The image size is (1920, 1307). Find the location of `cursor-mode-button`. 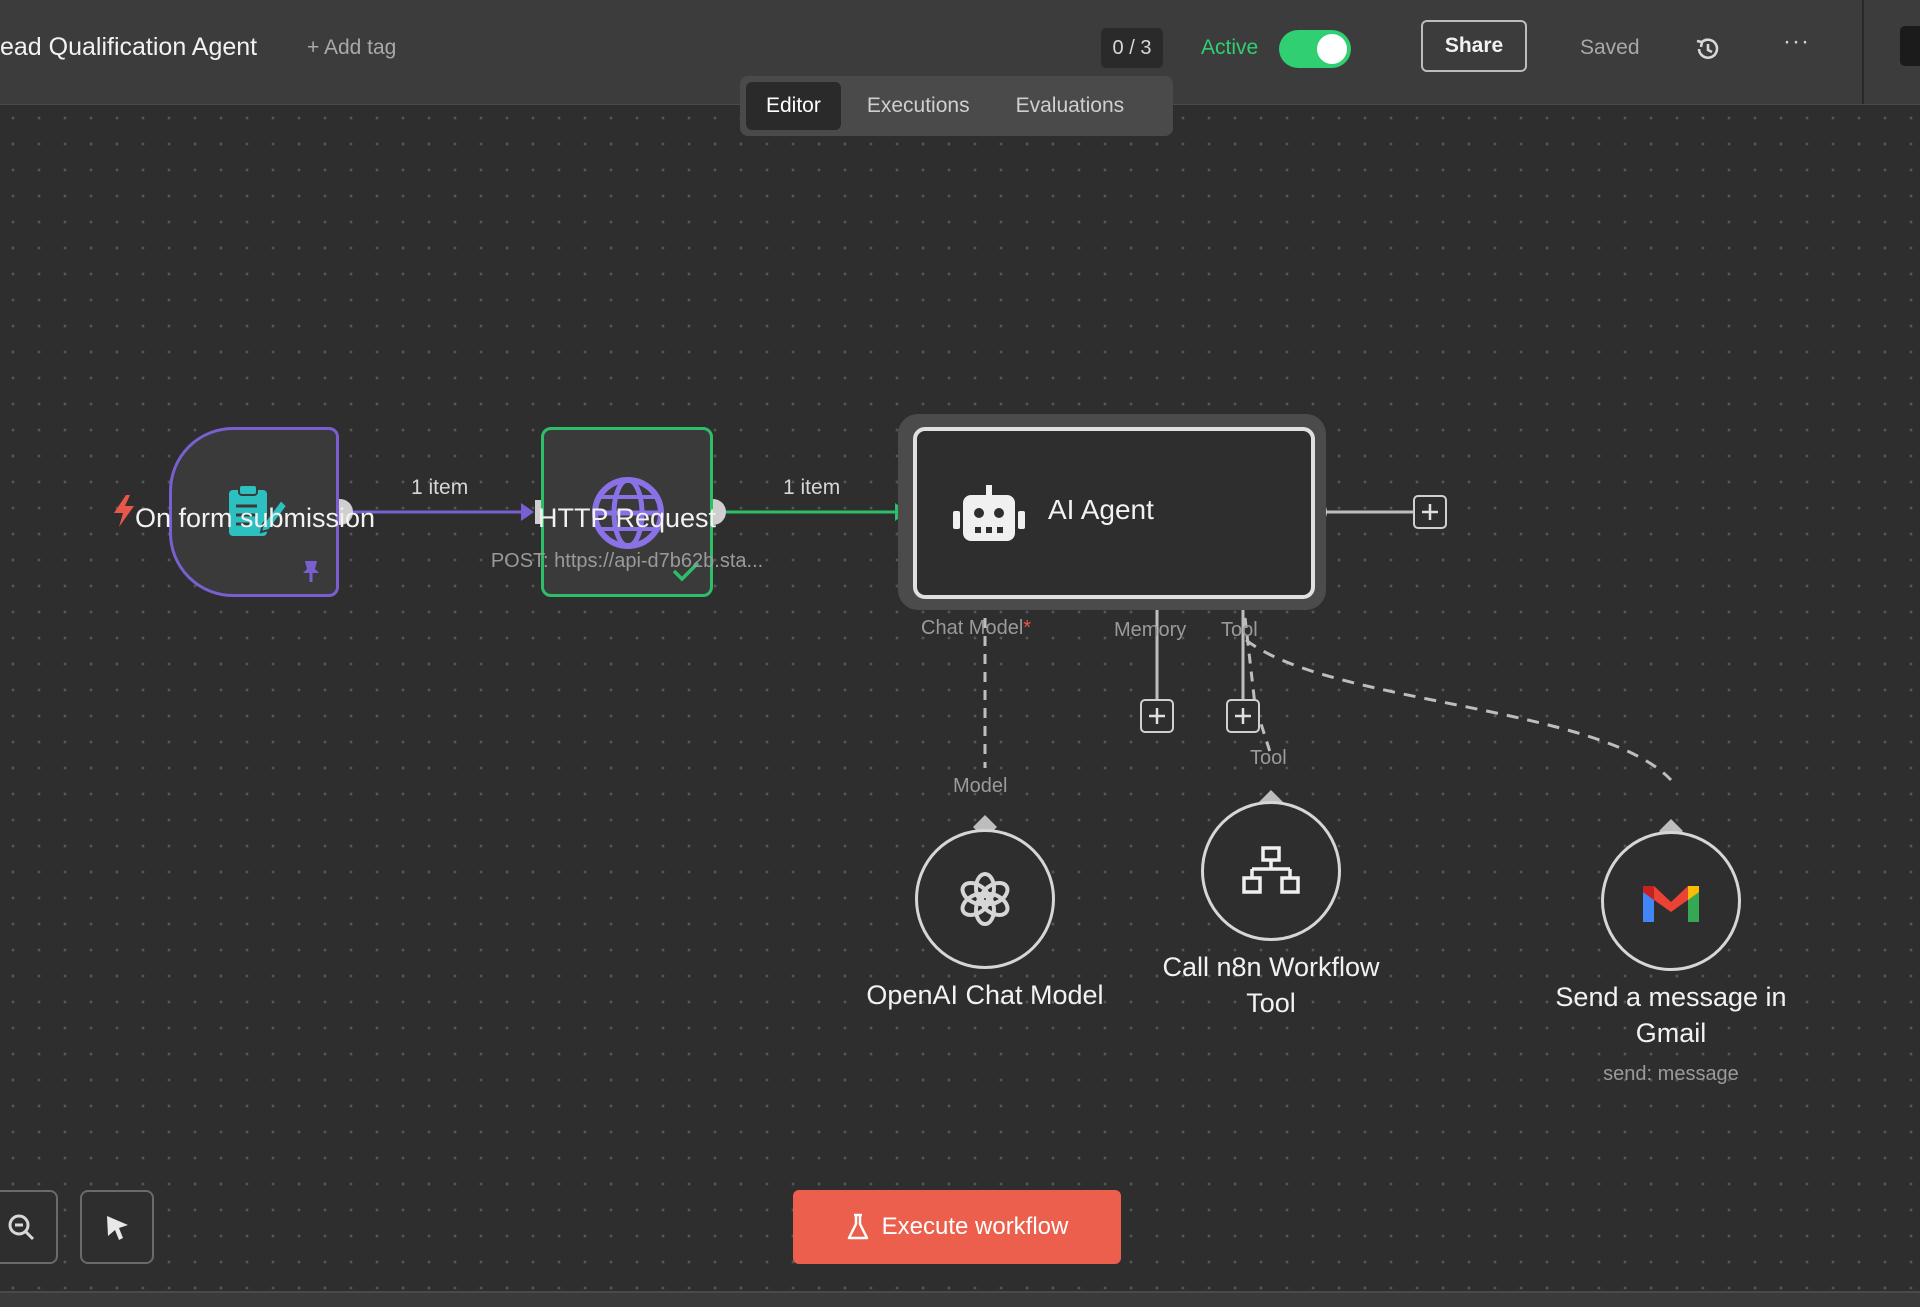

cursor-mode-button is located at coordinates (117, 1227).